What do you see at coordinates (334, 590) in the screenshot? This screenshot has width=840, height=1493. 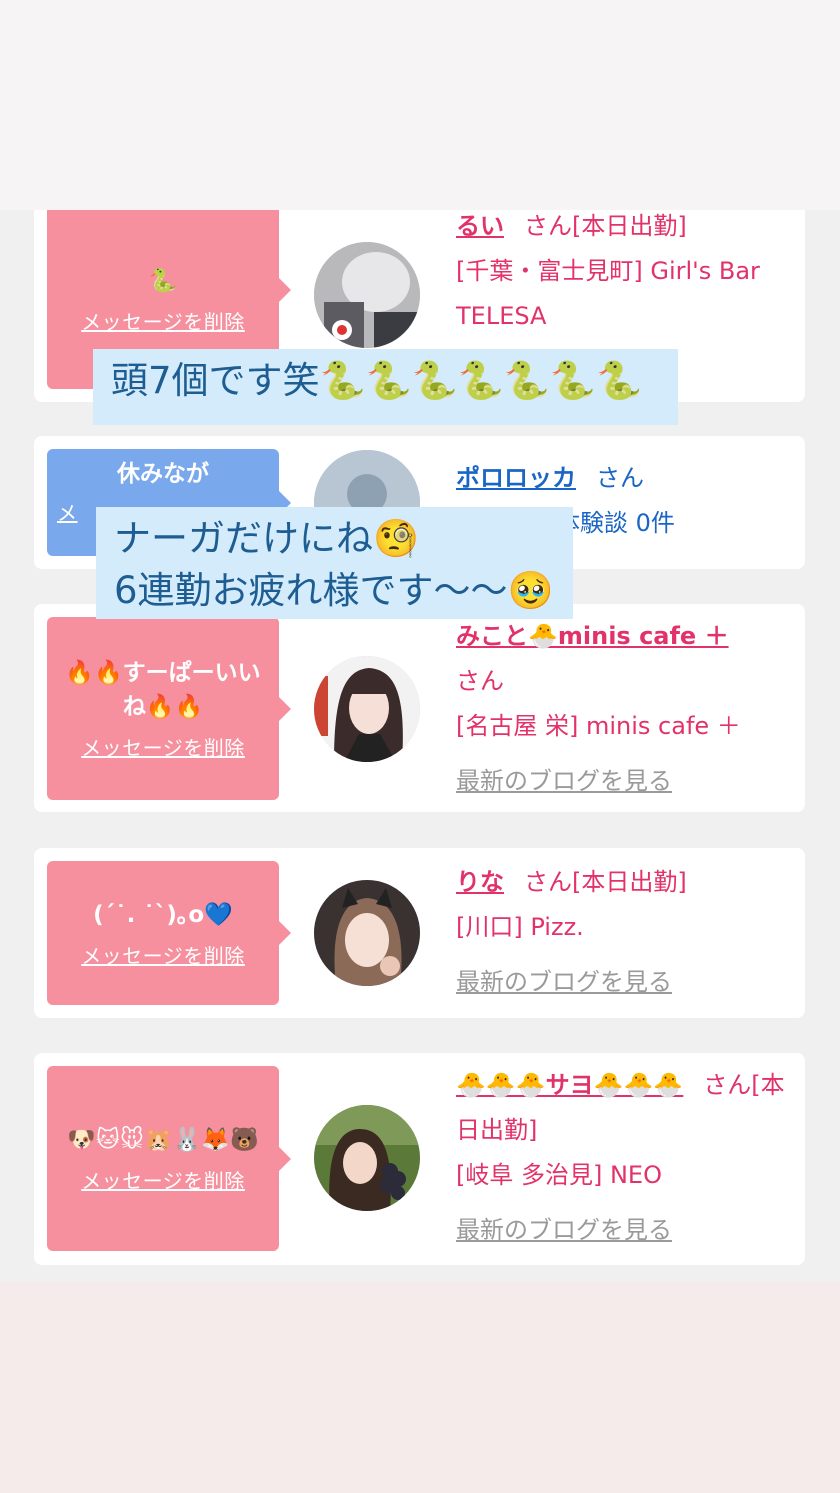 I see `caption-line-2: 6連勤お疲れ様です〜〜🥹` at bounding box center [334, 590].